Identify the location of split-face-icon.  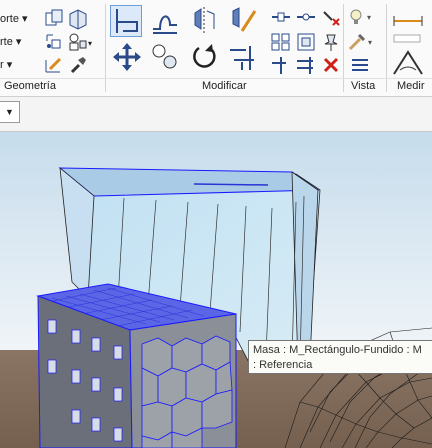
(54, 42).